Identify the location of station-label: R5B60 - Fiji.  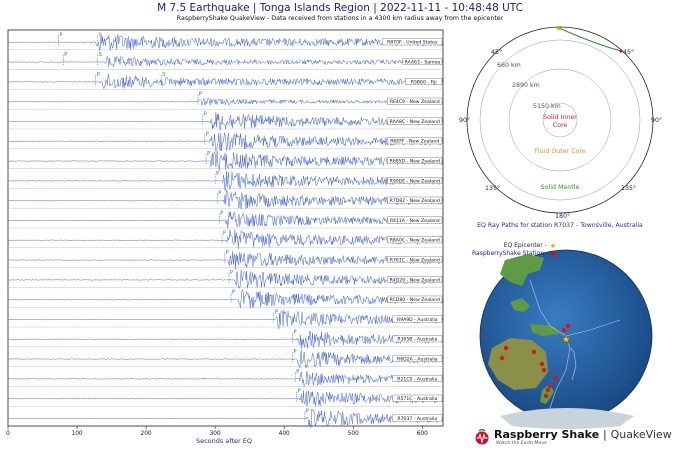
(424, 82).